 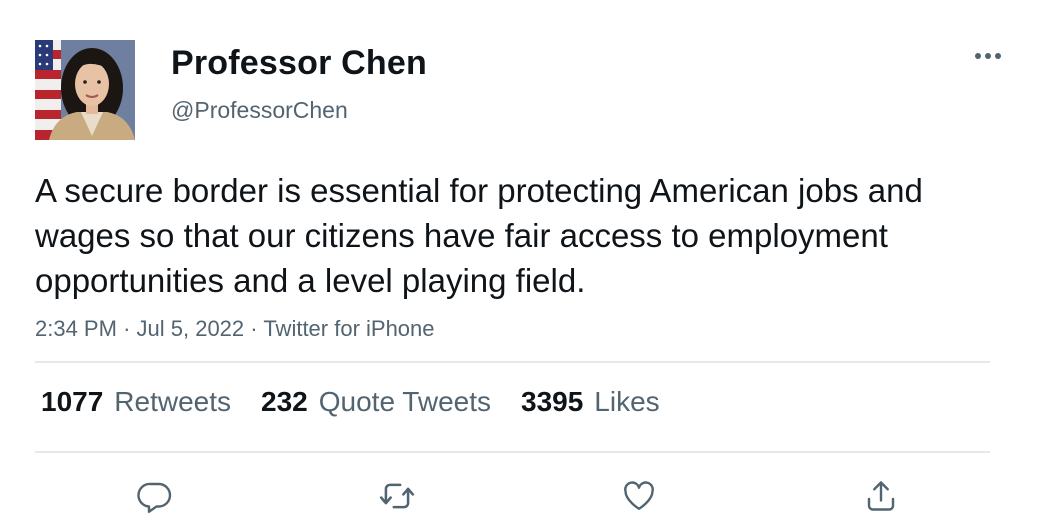 I want to click on retweets-stat: 1077 Retweets, so click(x=136, y=402).